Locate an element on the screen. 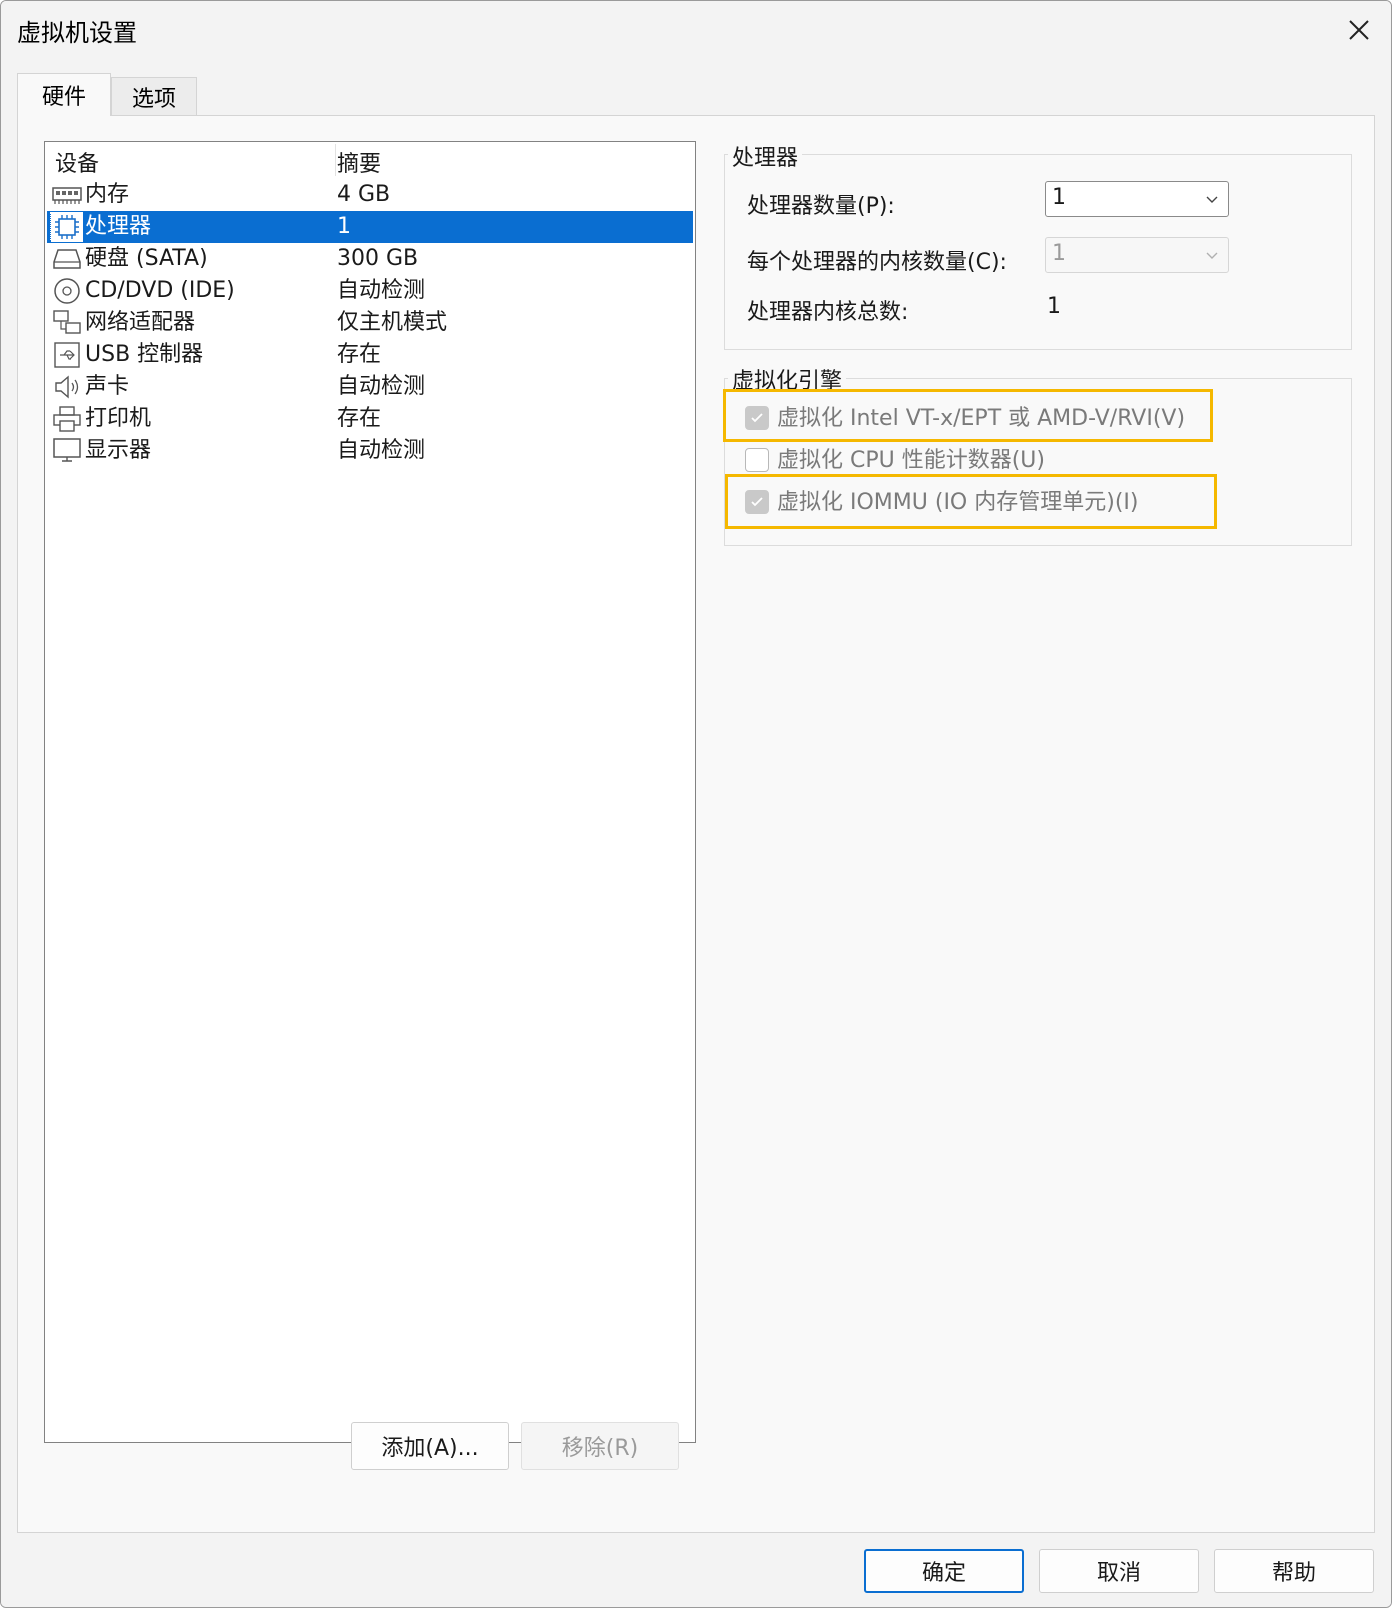  close-icon is located at coordinates (1359, 30).